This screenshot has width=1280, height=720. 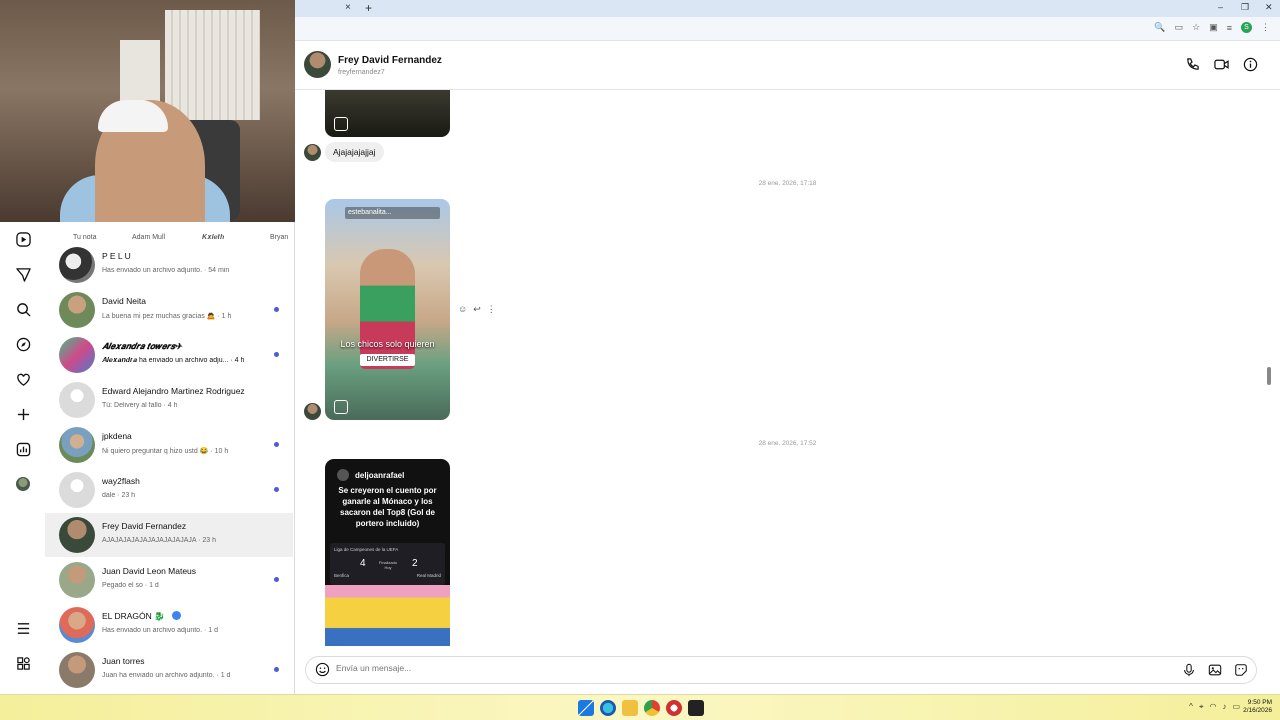 I want to click on conversation-item: way2flash dale · 23 h, so click(x=169, y=490).